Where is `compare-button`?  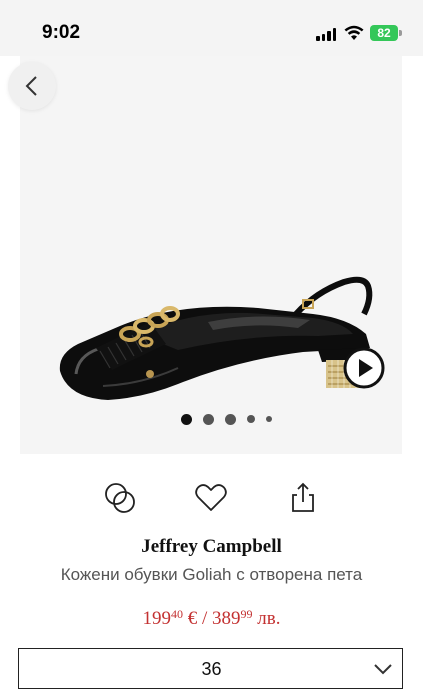 compare-button is located at coordinates (120, 498).